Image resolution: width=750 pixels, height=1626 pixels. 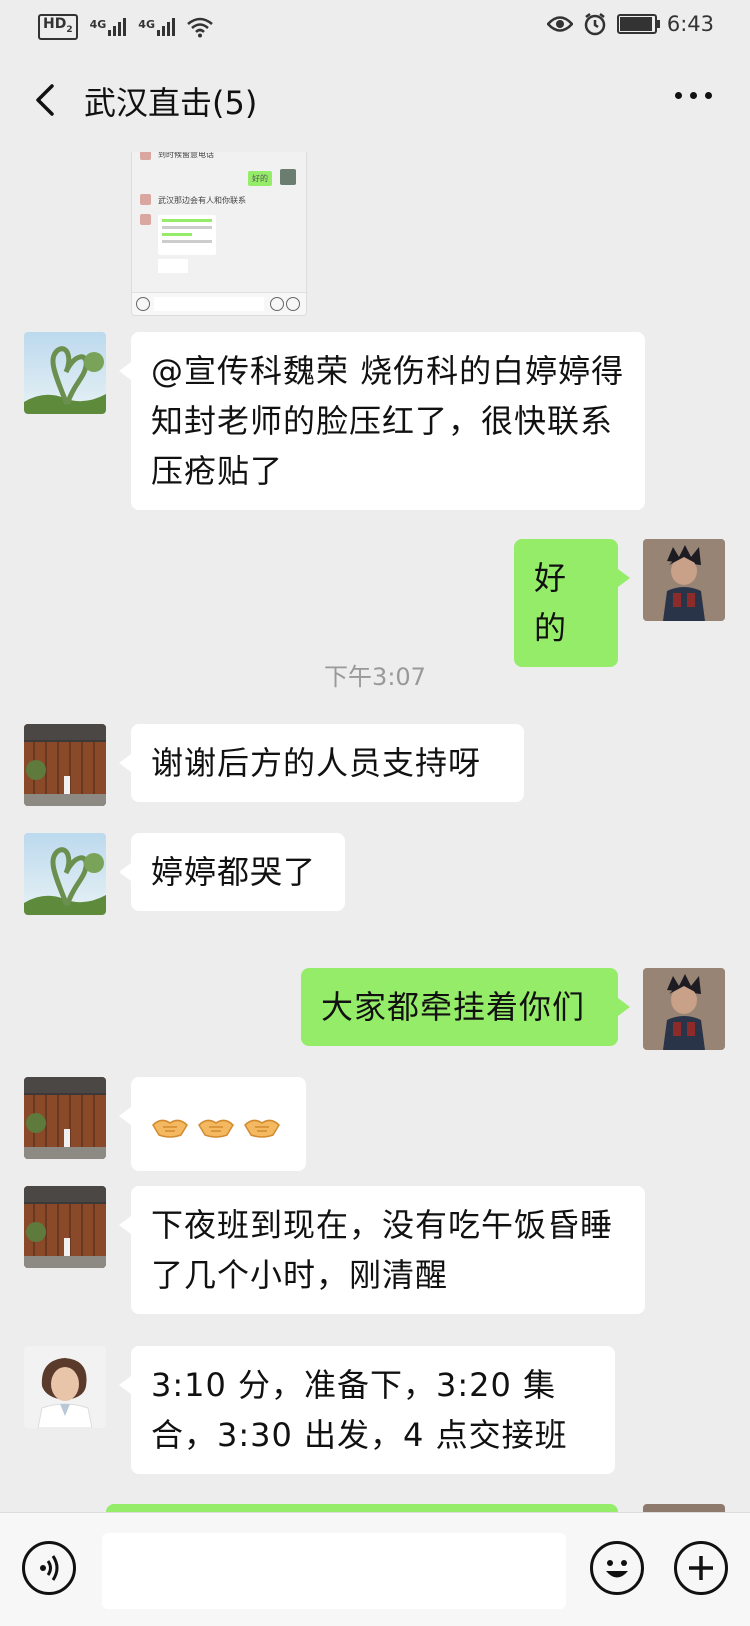 I want to click on alarm-icon, so click(x=595, y=24).